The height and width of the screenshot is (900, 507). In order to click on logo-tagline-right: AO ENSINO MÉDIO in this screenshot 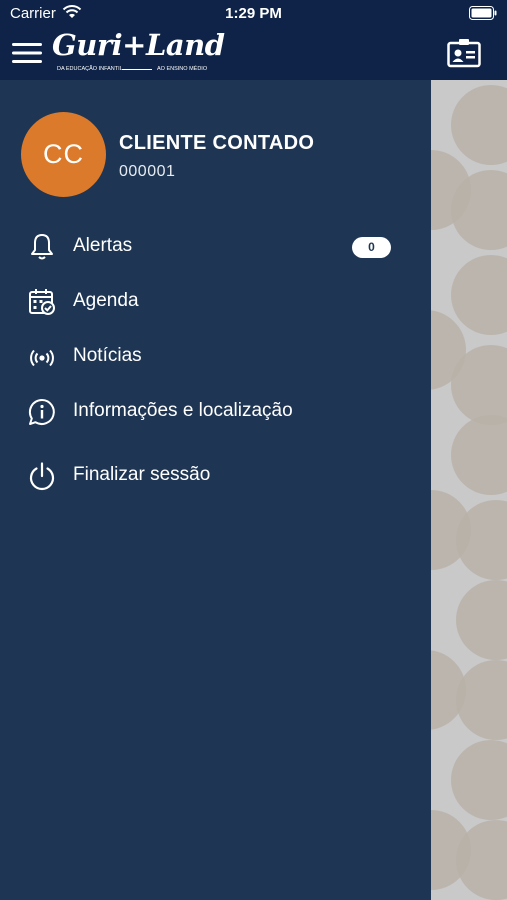, I will do `click(182, 69)`.